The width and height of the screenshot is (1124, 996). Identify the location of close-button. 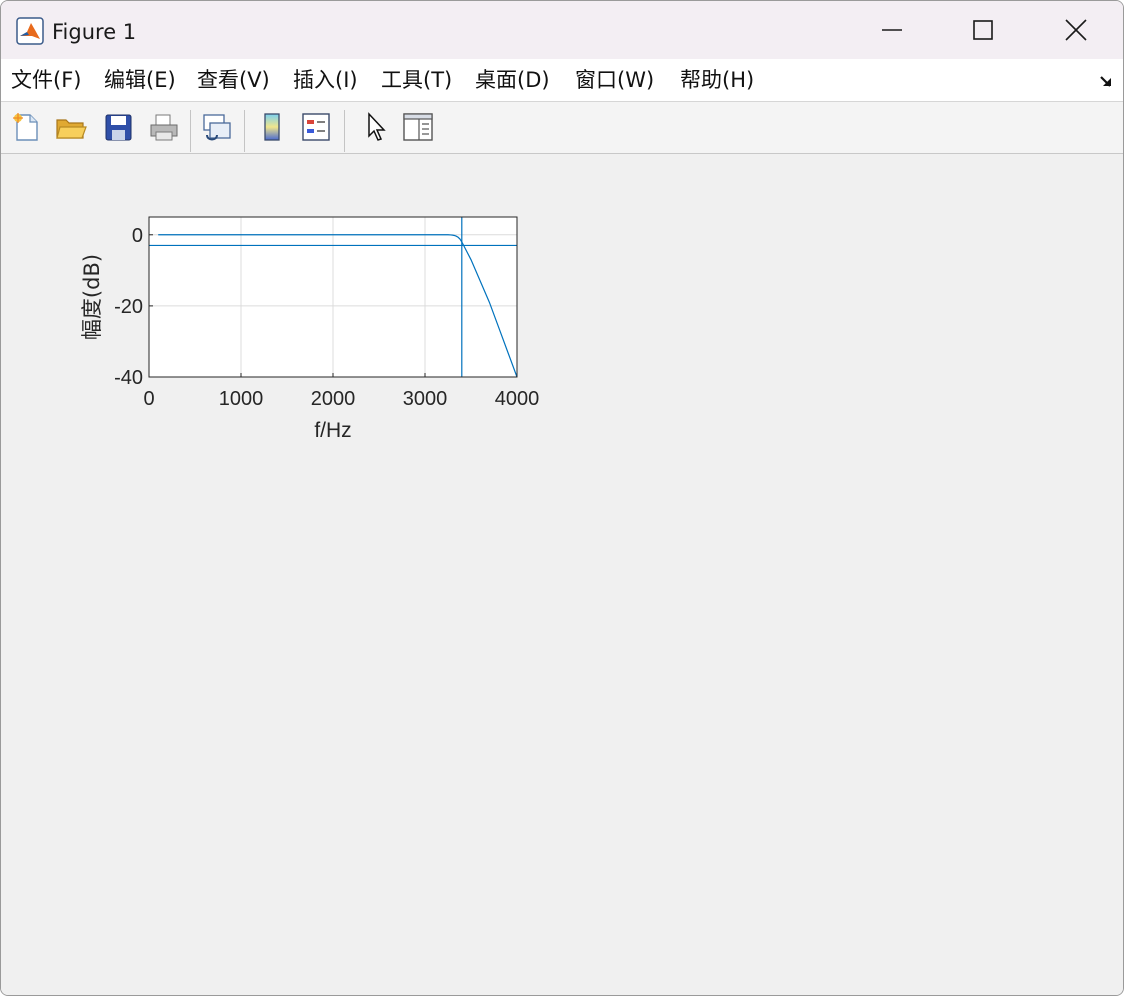
(1076, 30).